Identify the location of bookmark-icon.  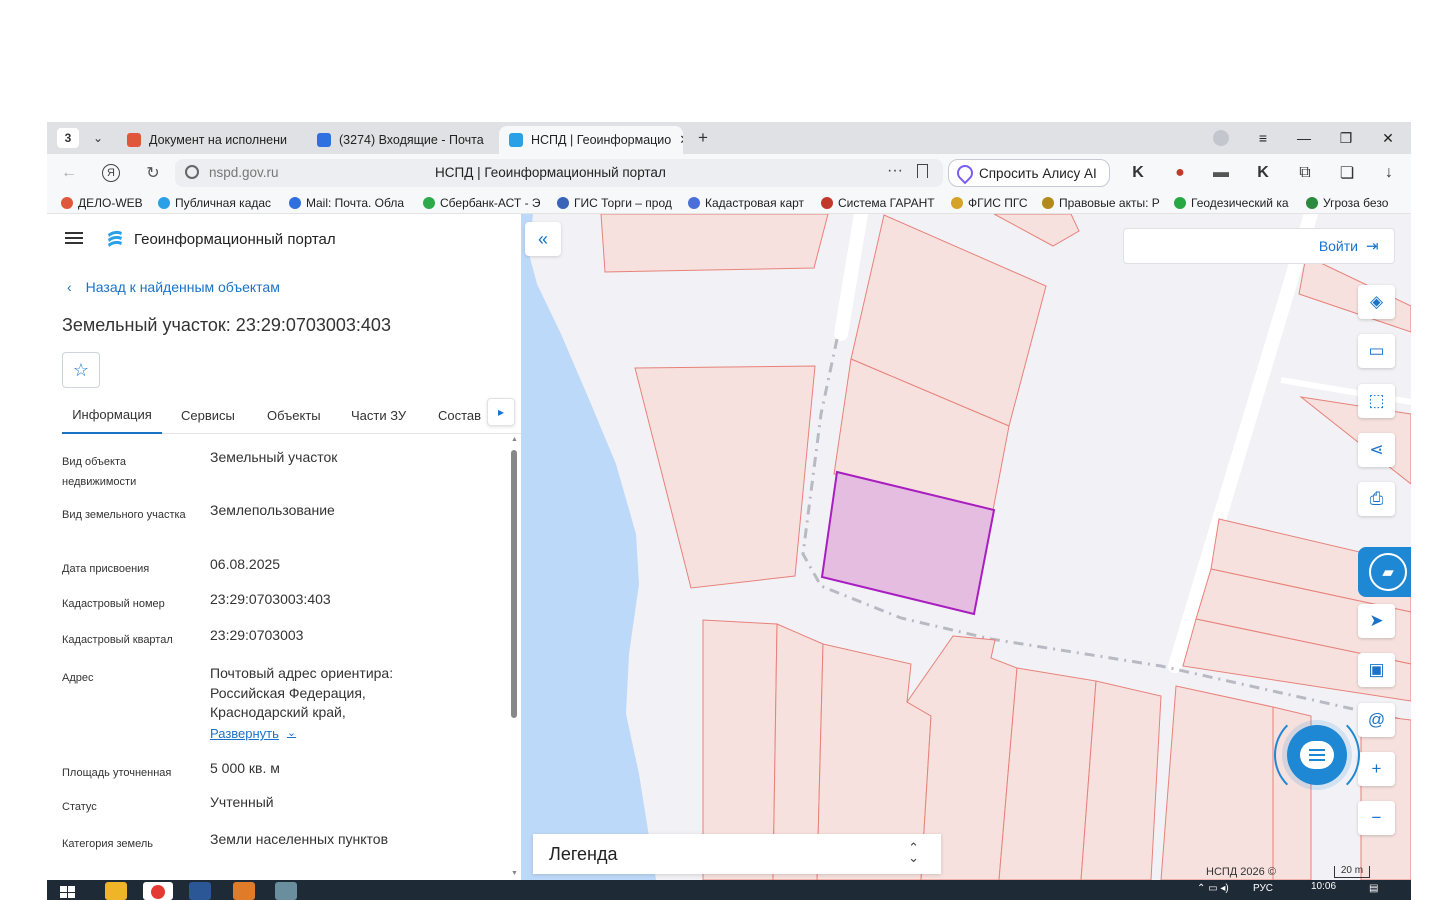
(922, 171).